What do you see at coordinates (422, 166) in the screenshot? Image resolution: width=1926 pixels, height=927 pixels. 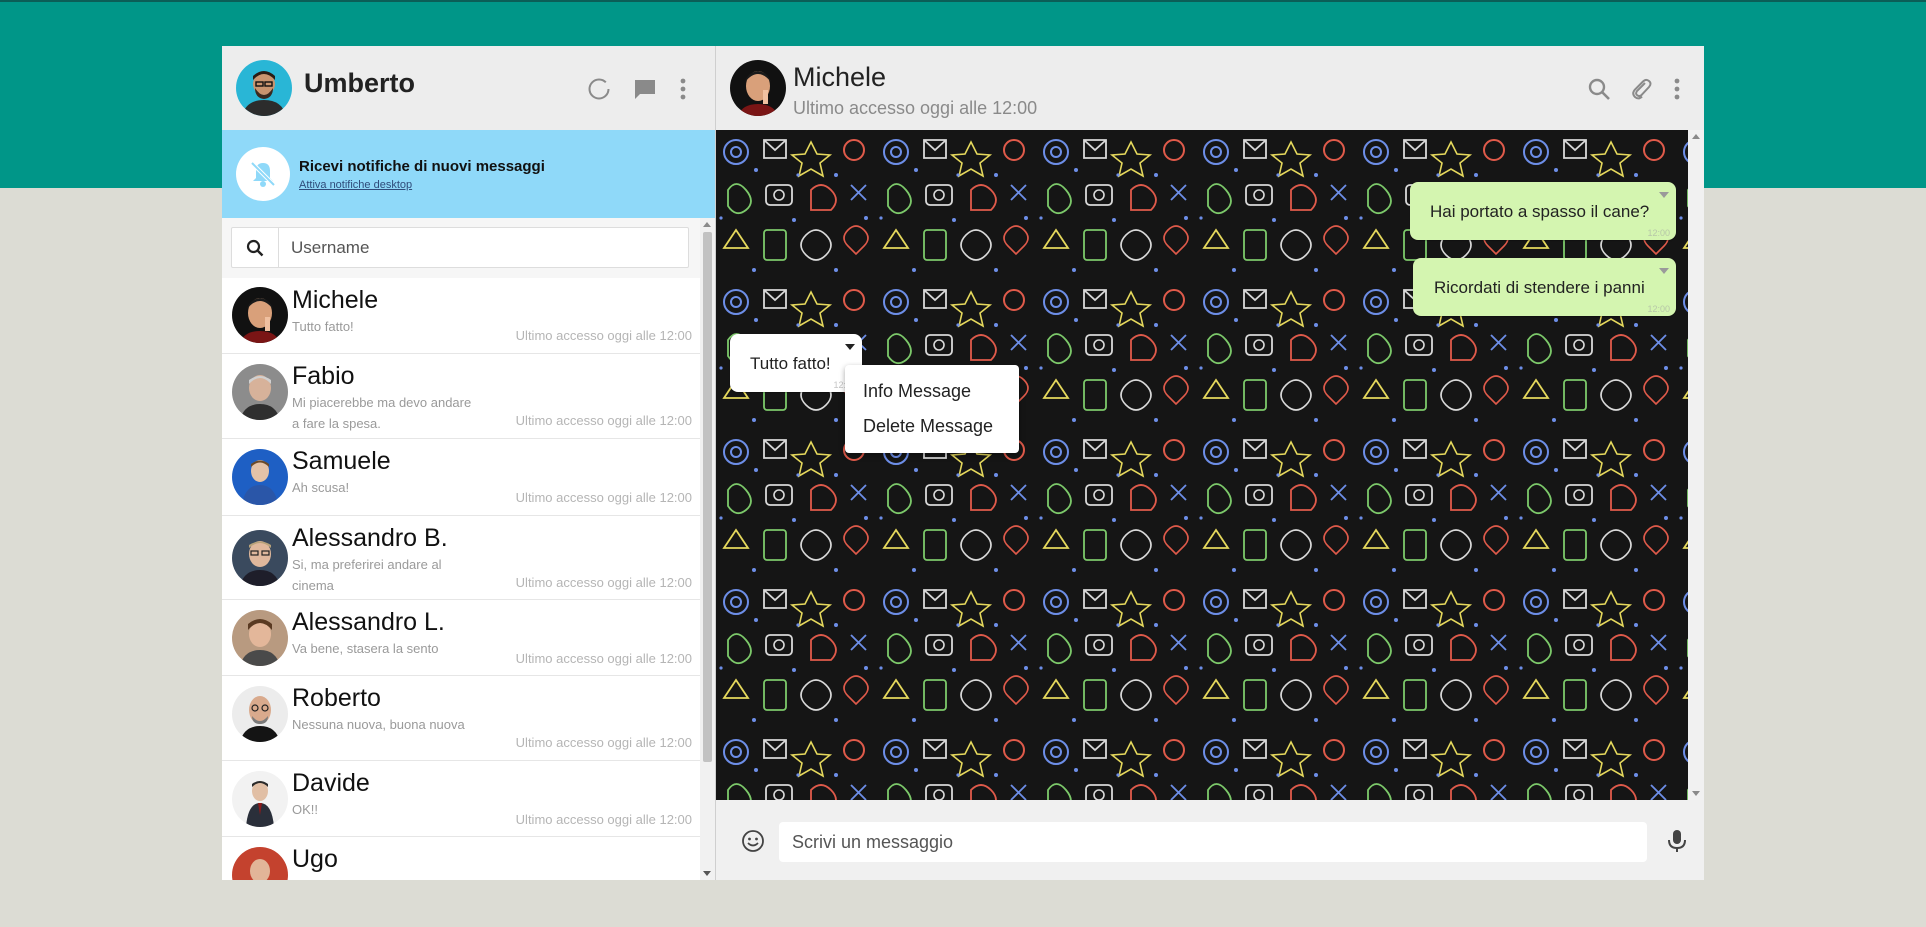 I see `notification-title: Ricevi notifiche di nuovi messaggi` at bounding box center [422, 166].